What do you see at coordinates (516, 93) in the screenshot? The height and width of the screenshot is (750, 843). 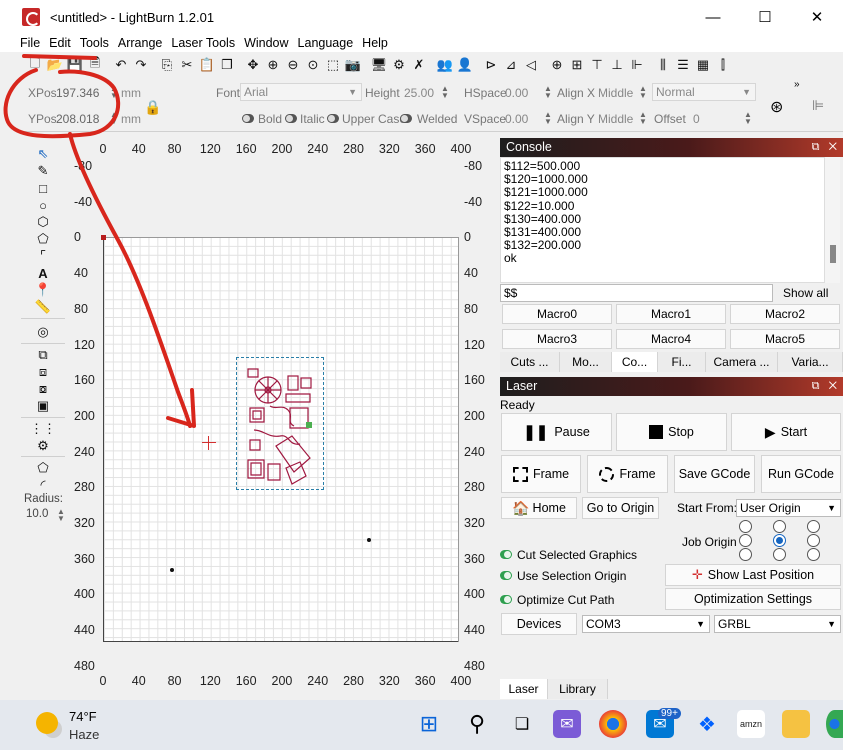 I see `hspace-value: 0.00` at bounding box center [516, 93].